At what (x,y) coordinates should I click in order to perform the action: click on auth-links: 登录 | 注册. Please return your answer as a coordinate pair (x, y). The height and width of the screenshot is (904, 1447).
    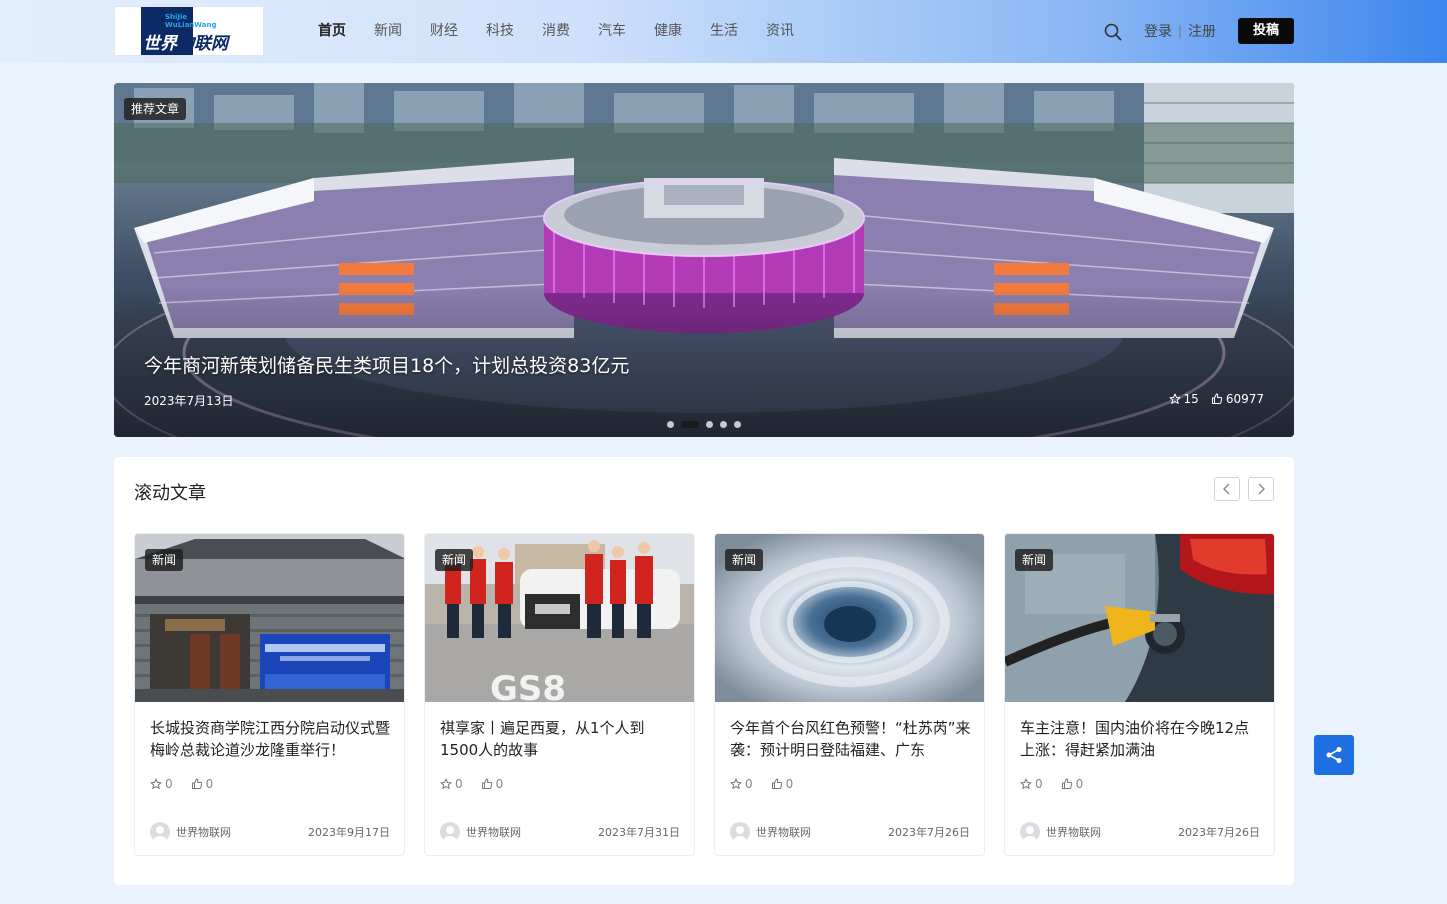
    Looking at the image, I should click on (1180, 31).